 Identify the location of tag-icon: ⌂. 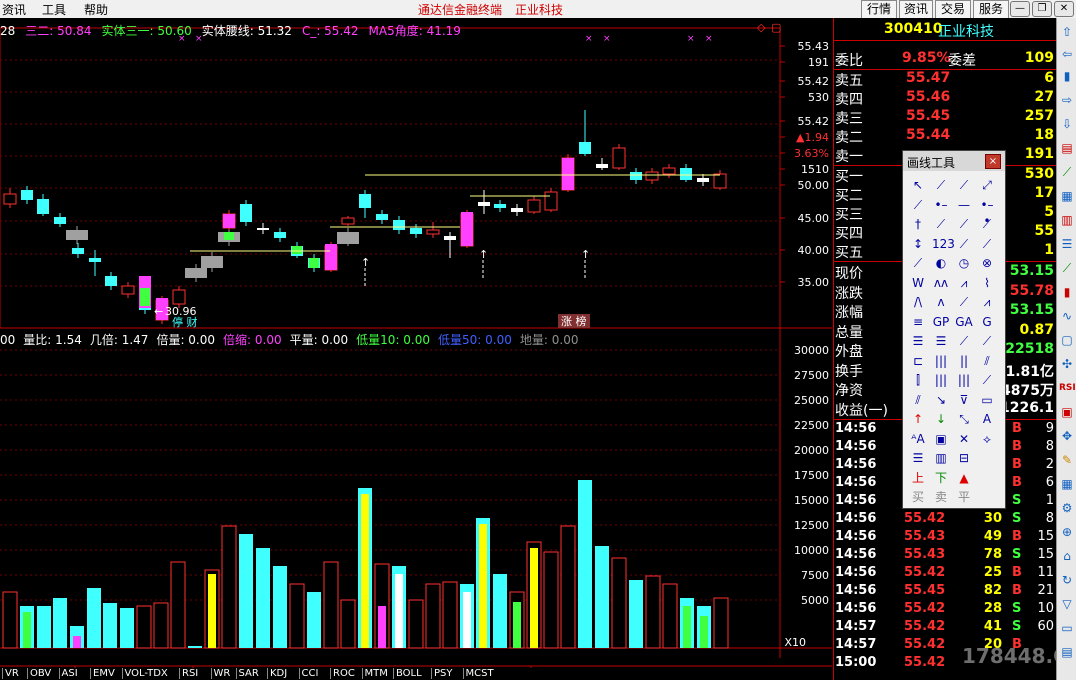
(1067, 556).